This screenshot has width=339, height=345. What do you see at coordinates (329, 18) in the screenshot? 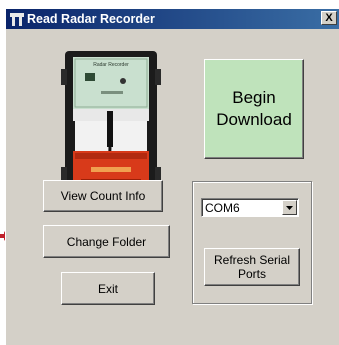
I see `close-button: X` at bounding box center [329, 18].